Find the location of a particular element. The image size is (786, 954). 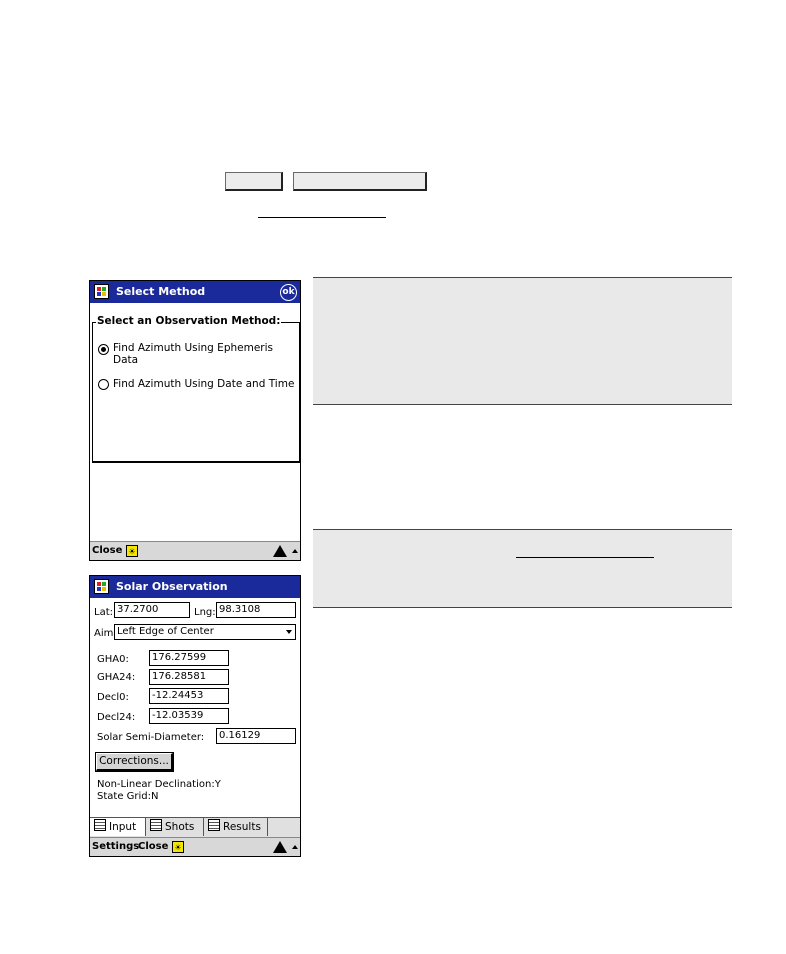

gha24-field: 176.28581 is located at coordinates (189, 677).